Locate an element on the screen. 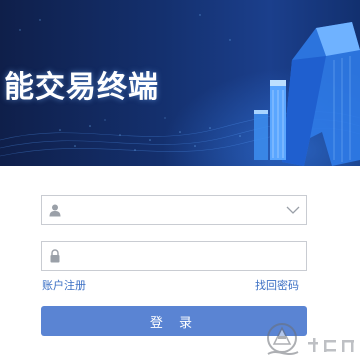 Image resolution: width=360 pixels, height=360 pixels. username-field is located at coordinates (174, 210).